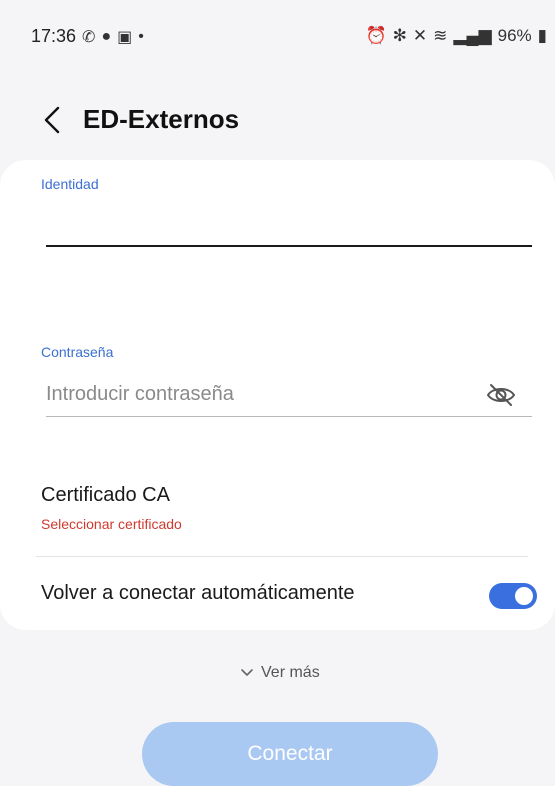 This screenshot has height=786, width=555. Describe the element at coordinates (105, 495) in the screenshot. I see `ca-certificate-title: Certificado CA` at that location.